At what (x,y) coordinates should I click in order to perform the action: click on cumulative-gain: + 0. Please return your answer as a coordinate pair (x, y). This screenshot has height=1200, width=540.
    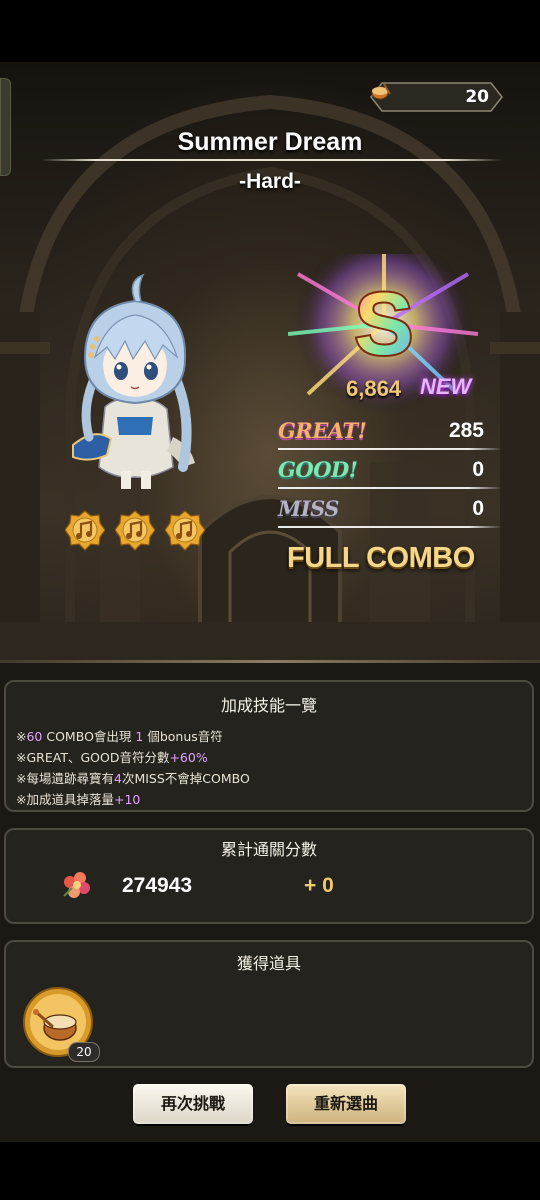
    Looking at the image, I should click on (319, 885).